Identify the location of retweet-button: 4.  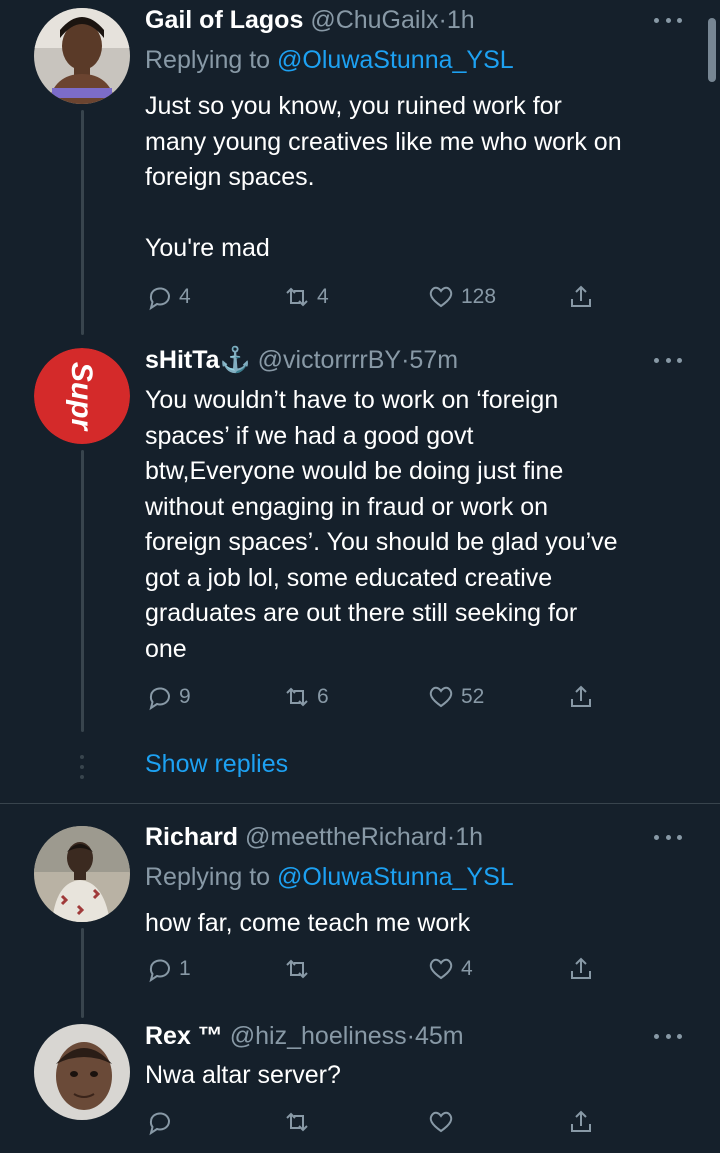
(306, 297).